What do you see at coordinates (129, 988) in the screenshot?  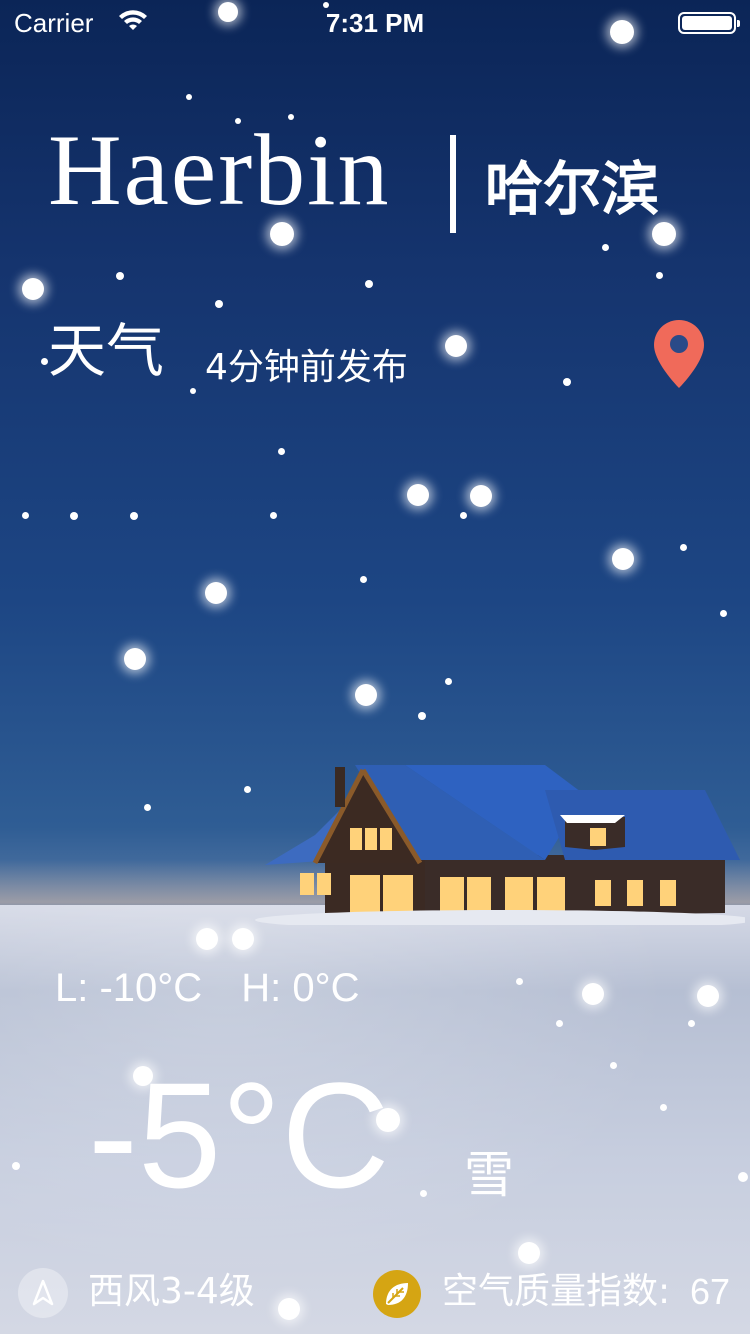 I see `low-temperature: L: -10°C` at bounding box center [129, 988].